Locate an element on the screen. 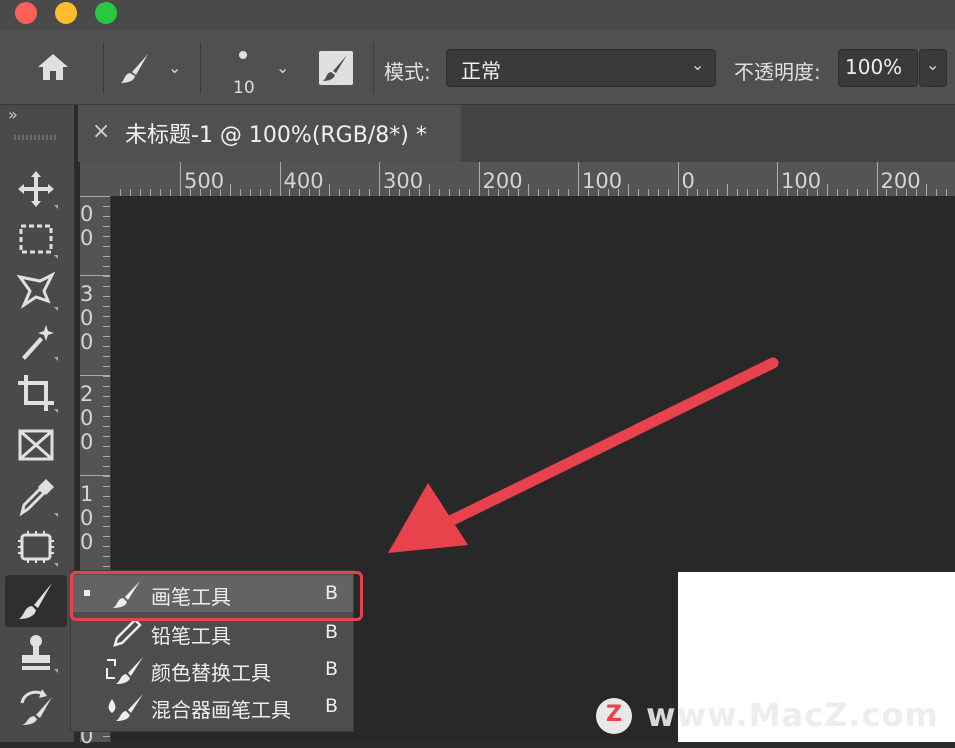 The image size is (955, 748). annotation-arrow is located at coordinates (583, 455).